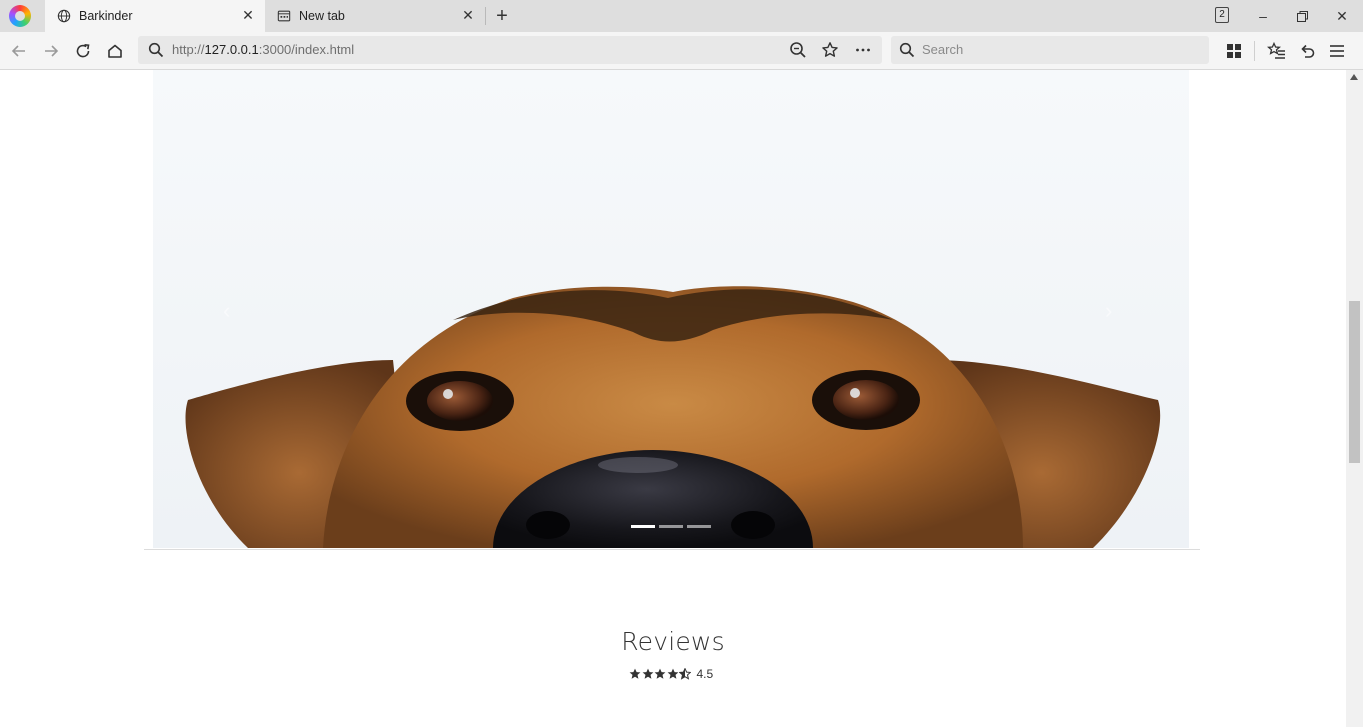  Describe the element at coordinates (1337, 51) in the screenshot. I see `menu-hamburger-icon` at that location.